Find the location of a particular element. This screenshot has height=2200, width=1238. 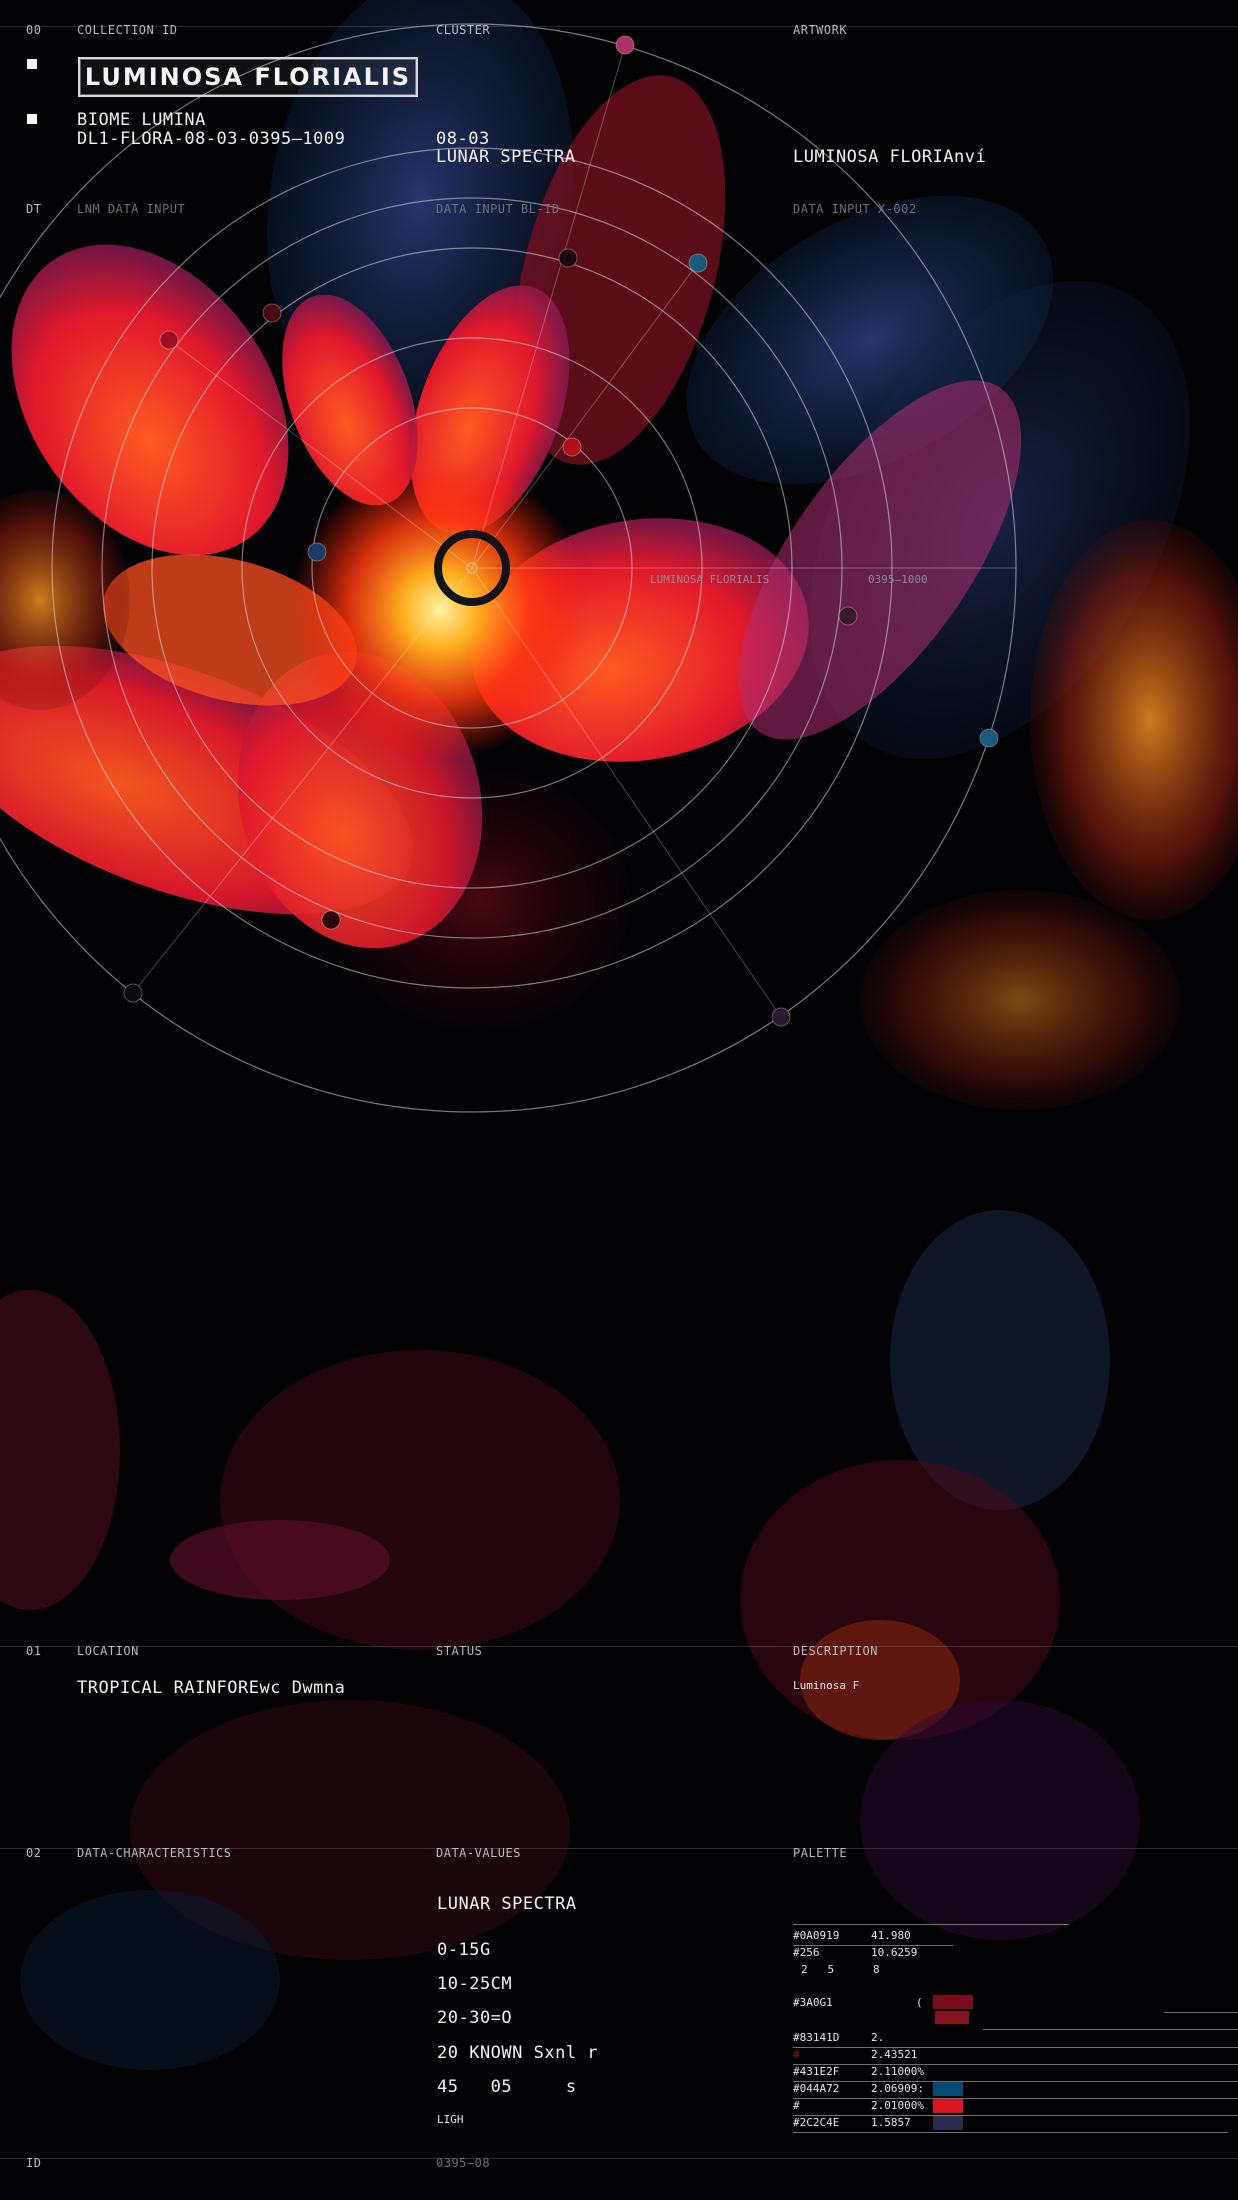

description-label: DESCRIPTION is located at coordinates (835, 1651).